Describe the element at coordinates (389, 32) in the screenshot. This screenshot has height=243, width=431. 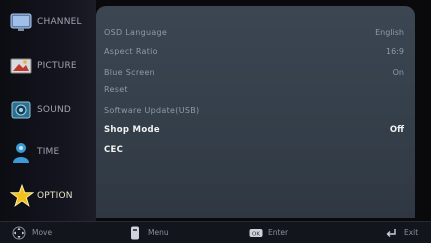
I see `menu-row-value: English` at that location.